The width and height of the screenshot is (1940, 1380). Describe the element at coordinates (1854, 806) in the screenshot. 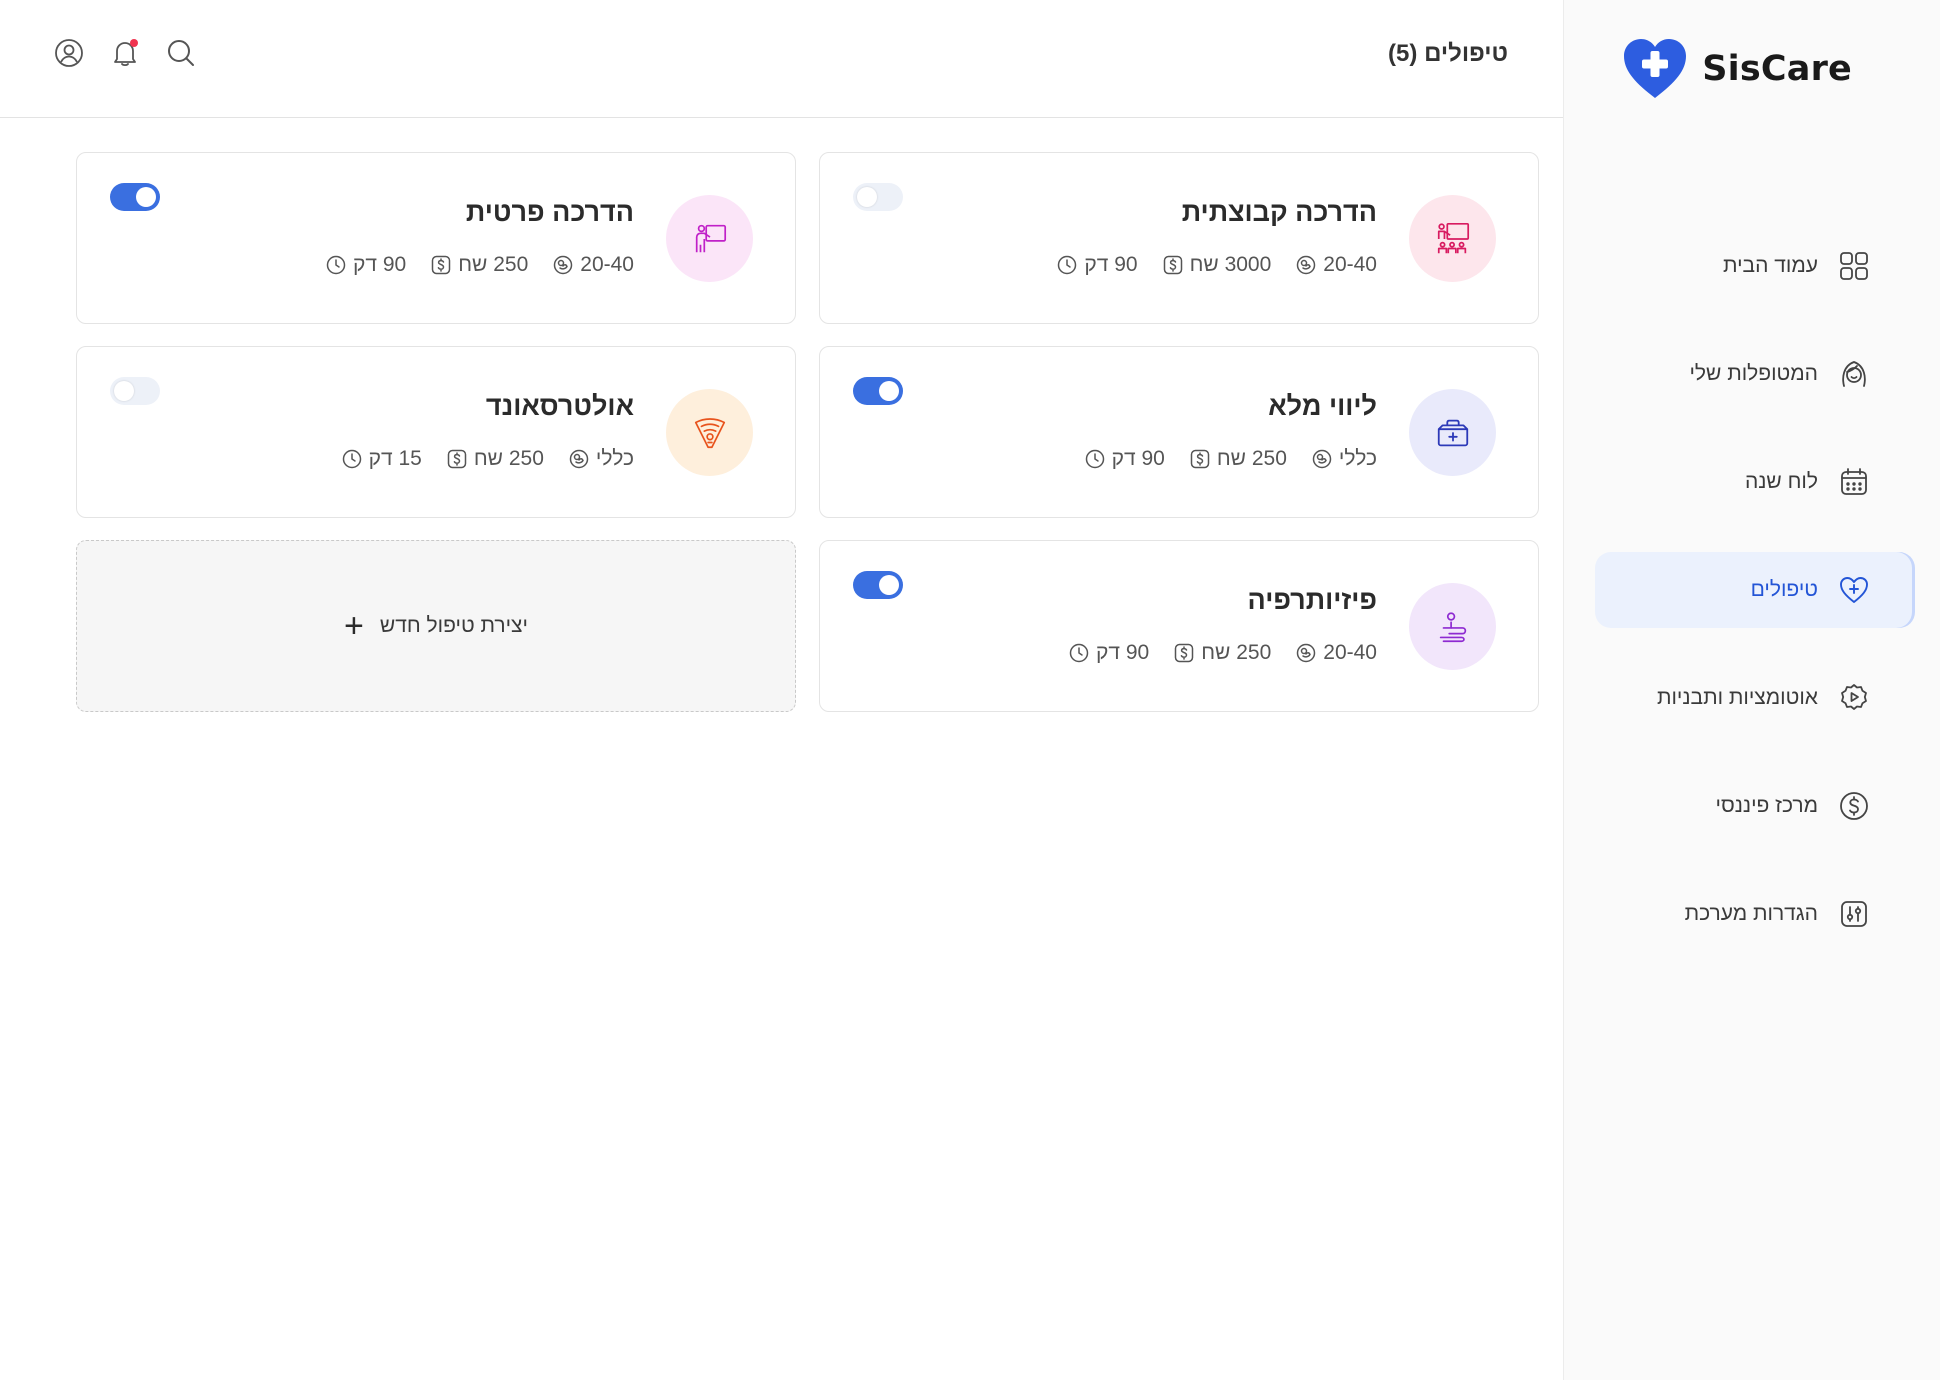

I see `dollar-circle-icon` at that location.